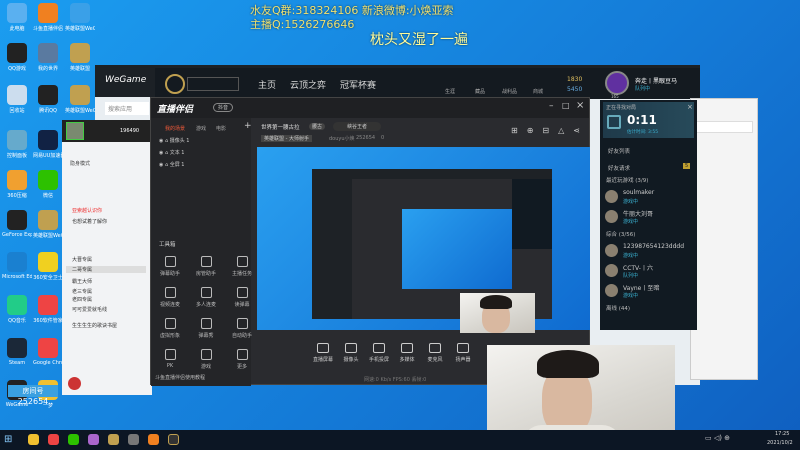 Image resolution: width=800 pixels, height=450 pixels. I want to click on desktop-icon: QQ游戏, so click(17, 57).